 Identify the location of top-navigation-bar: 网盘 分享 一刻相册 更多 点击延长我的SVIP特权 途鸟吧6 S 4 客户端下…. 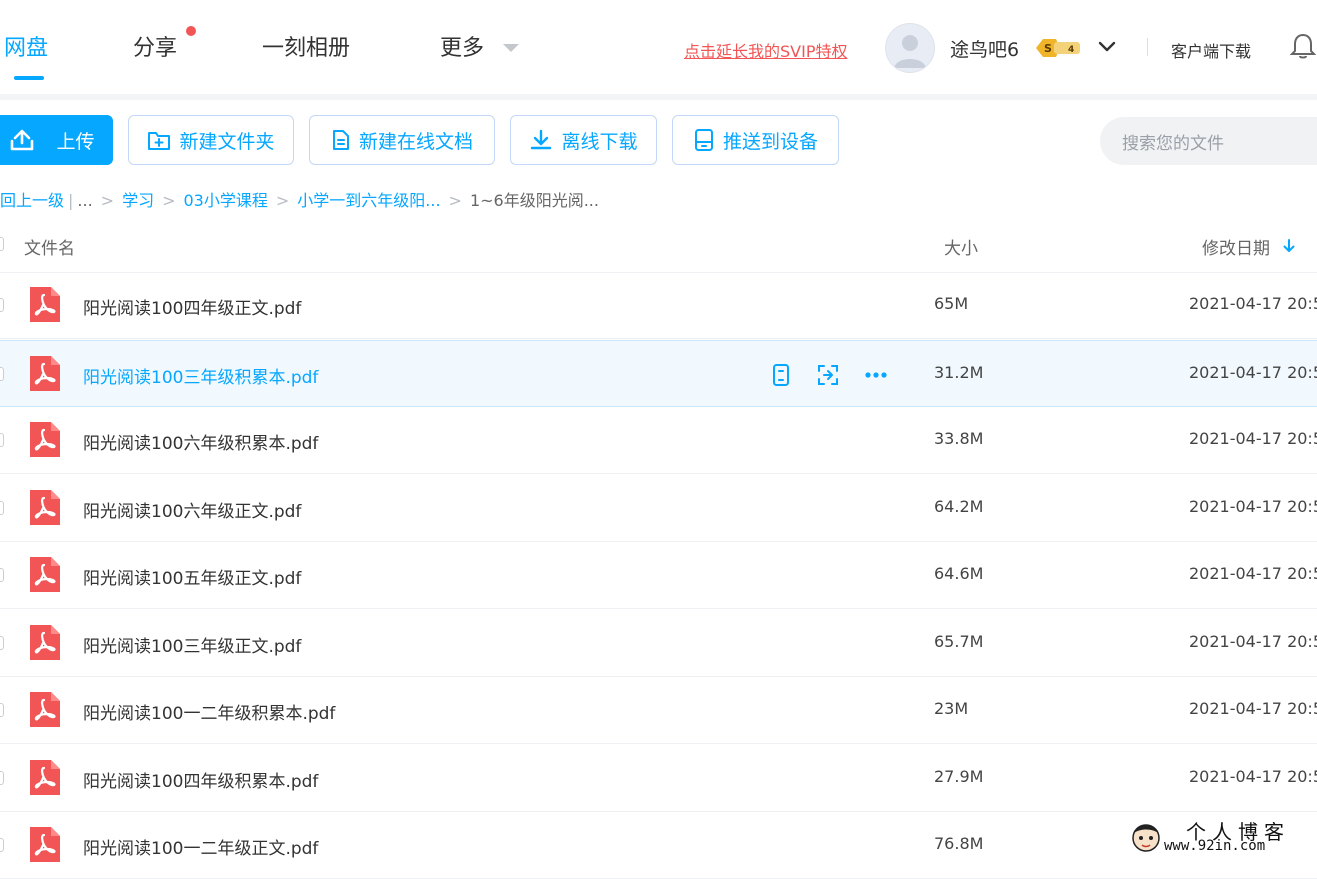
(658, 50).